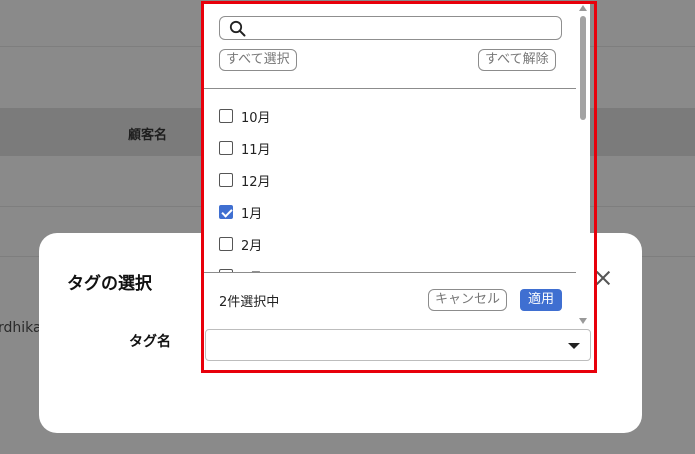 The height and width of the screenshot is (454, 695). I want to click on cancel-button: キャンセル, so click(468, 300).